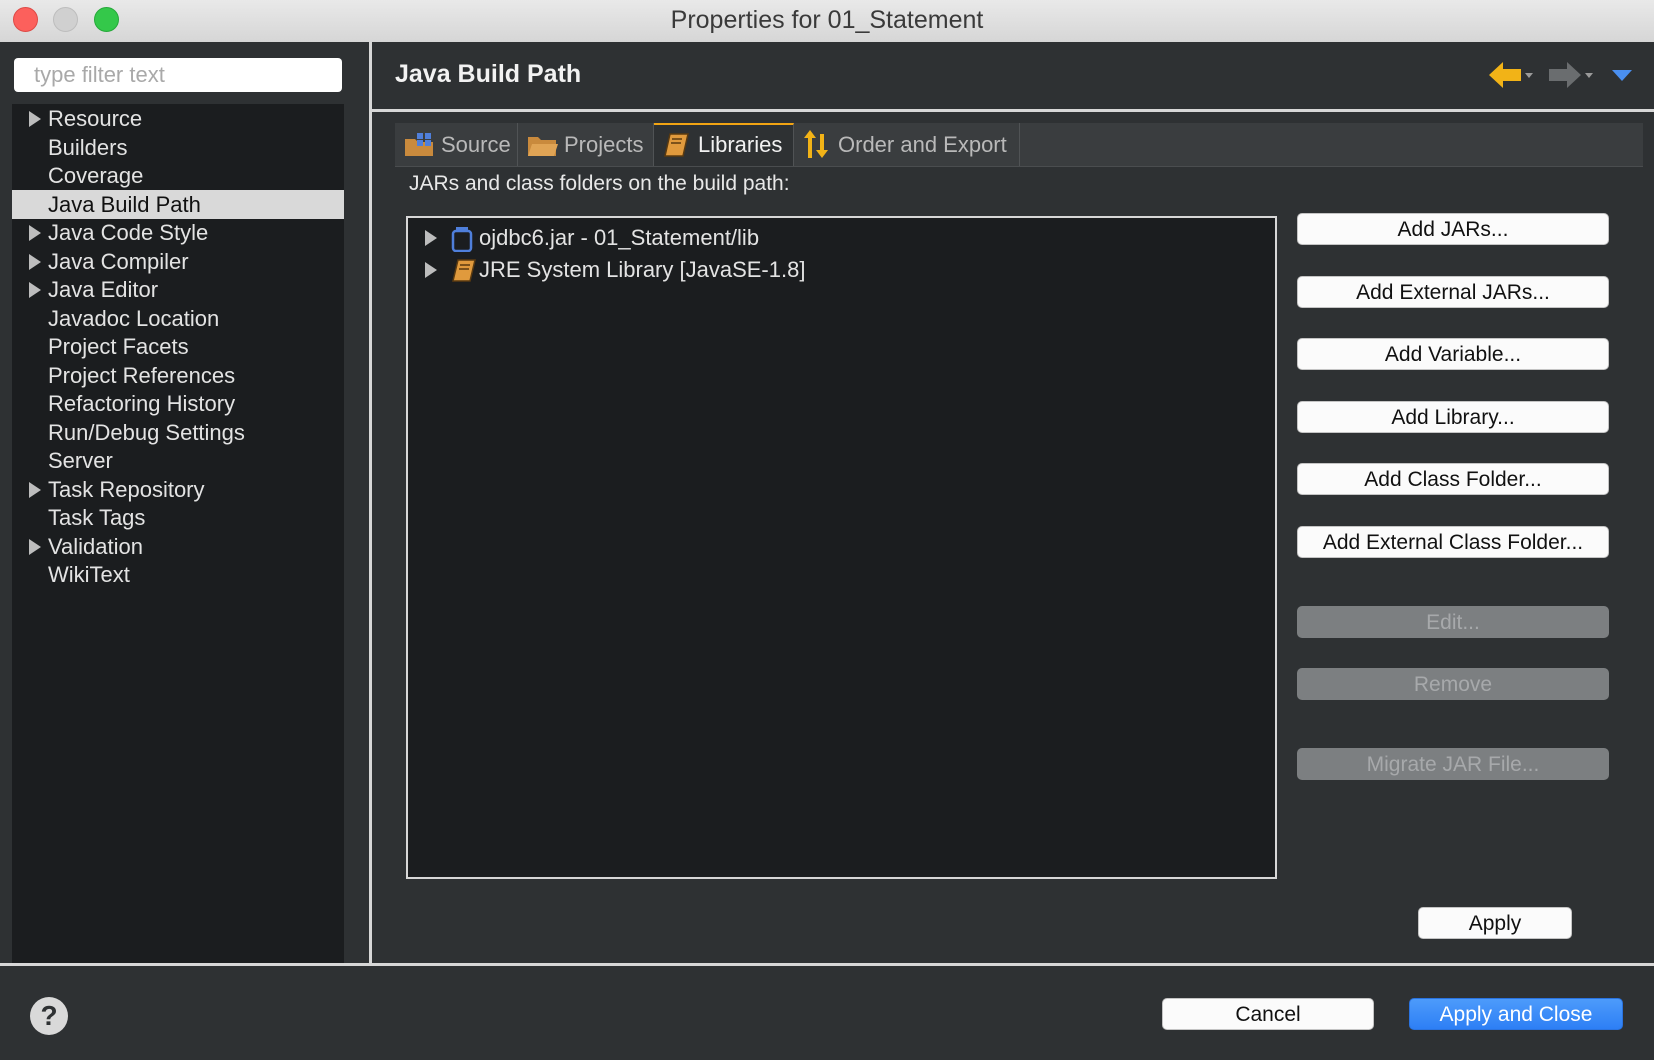 The height and width of the screenshot is (1060, 1654). I want to click on title-bar: Properties for 01_Statement, so click(827, 21).